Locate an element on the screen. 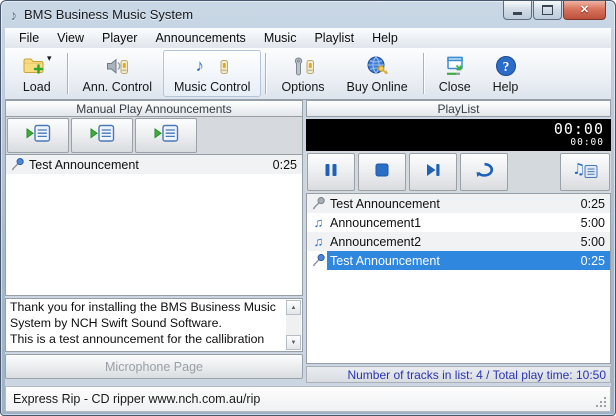 The image size is (616, 416). menu-file: File is located at coordinates (29, 38).